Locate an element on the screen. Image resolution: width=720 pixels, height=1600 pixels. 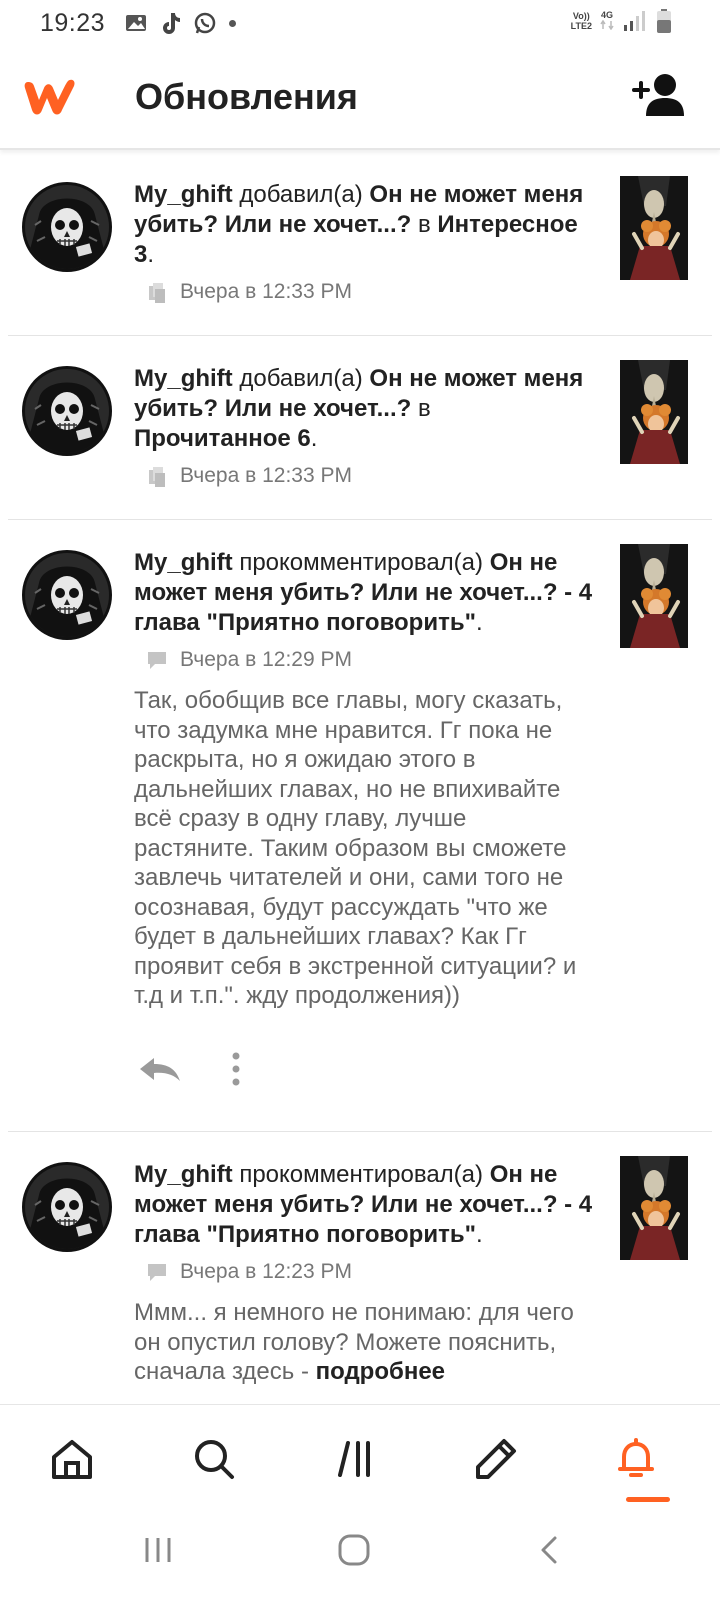
volte-label: Vo)) is located at coordinates (581, 16).